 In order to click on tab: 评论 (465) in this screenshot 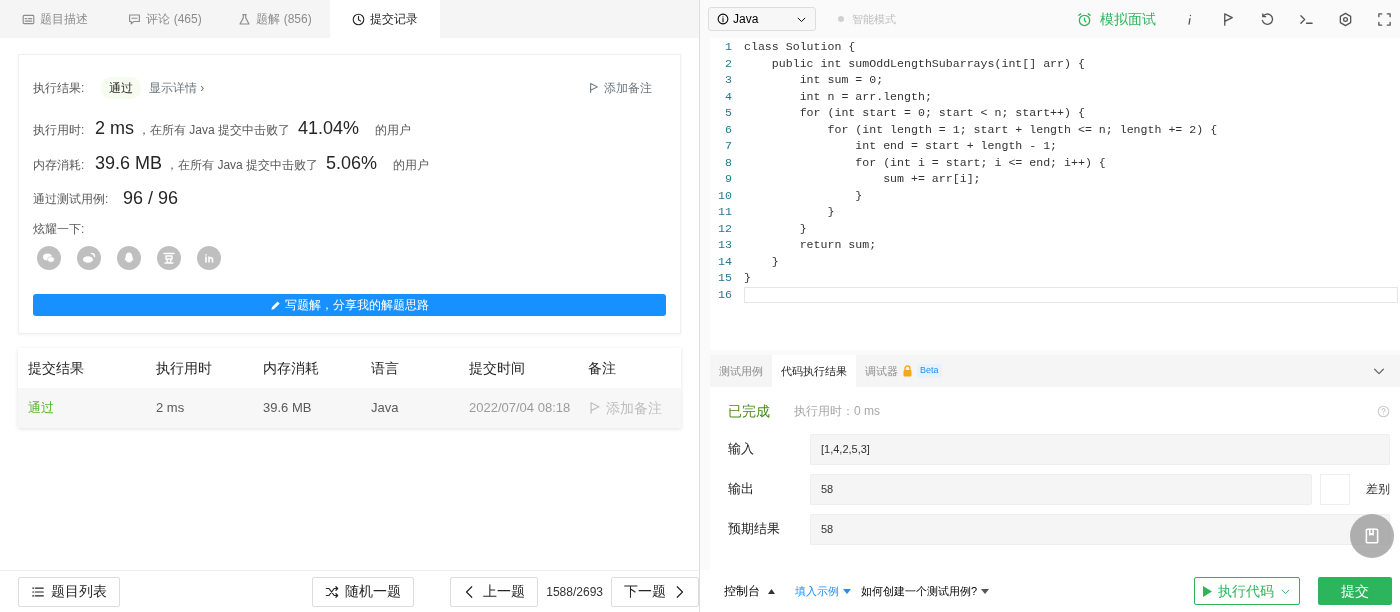, I will do `click(165, 19)`.